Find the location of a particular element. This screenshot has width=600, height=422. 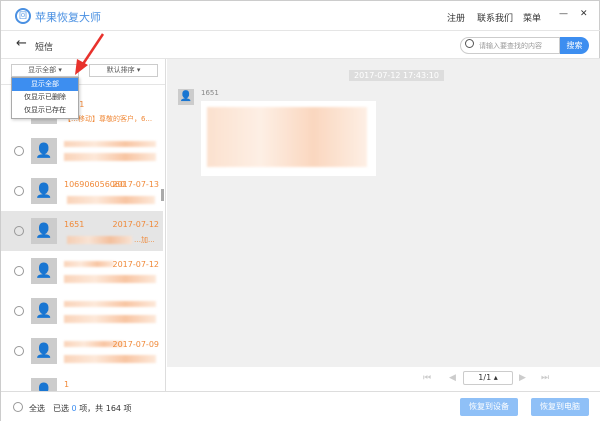

app-logo-icon: 回 is located at coordinates (23, 16).